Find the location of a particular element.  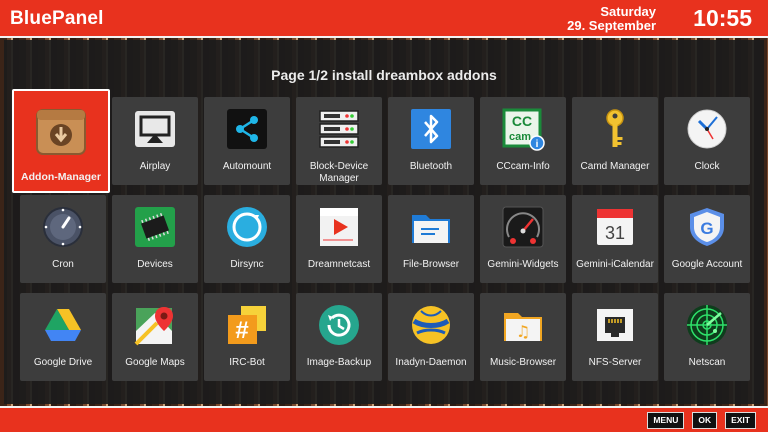

sync-icon is located at coordinates (247, 227).